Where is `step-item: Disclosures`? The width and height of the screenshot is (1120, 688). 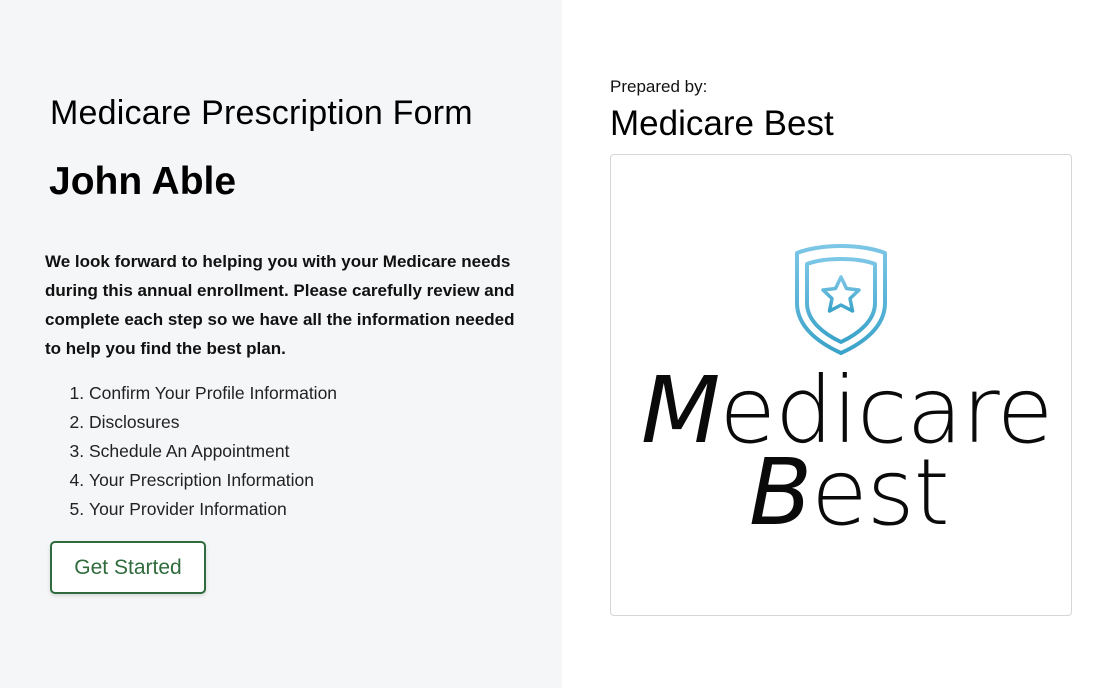
step-item: Disclosures is located at coordinates (213, 422).